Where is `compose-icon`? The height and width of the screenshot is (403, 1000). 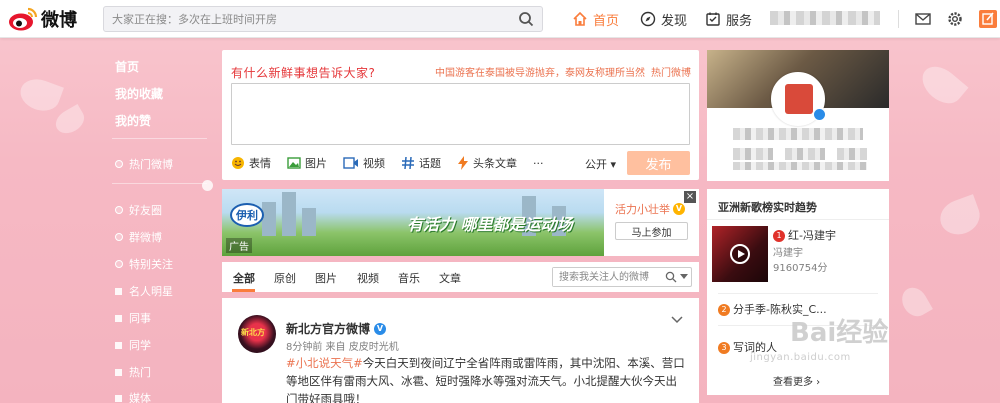 compose-icon is located at coordinates (988, 19).